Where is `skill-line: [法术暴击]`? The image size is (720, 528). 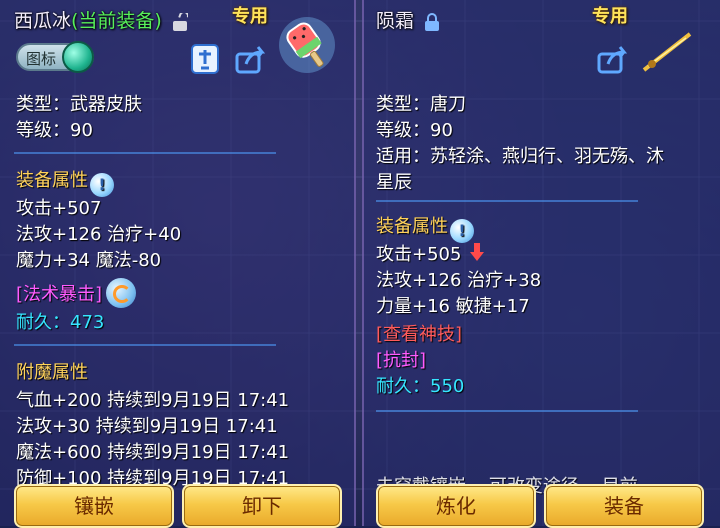
skill-line: [法术暴击] is located at coordinates (76, 293).